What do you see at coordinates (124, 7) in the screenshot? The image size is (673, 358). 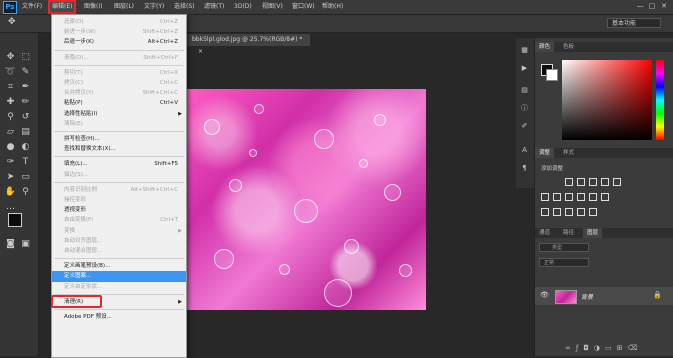 I see `menu-layer: 图层(L)` at bounding box center [124, 7].